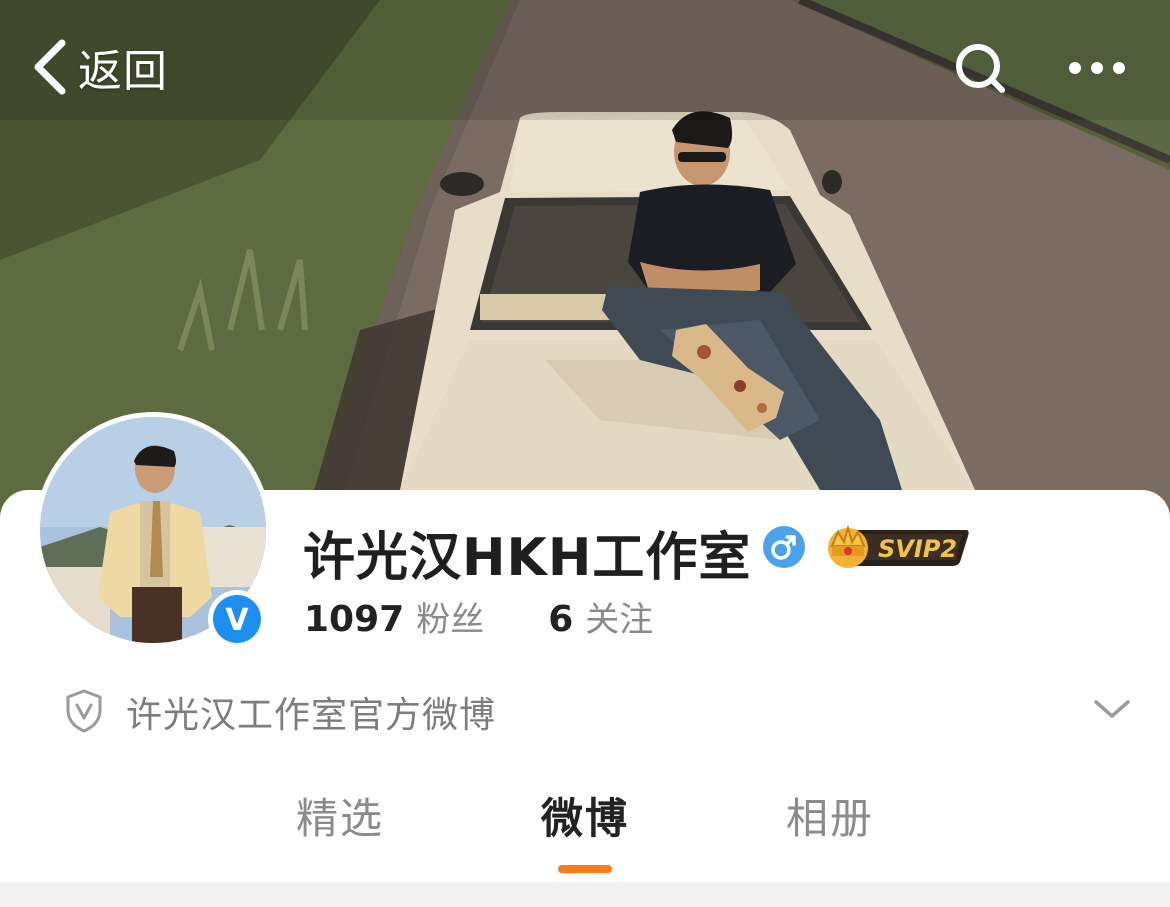  What do you see at coordinates (354, 619) in the screenshot?
I see `followers-count: 1097` at bounding box center [354, 619].